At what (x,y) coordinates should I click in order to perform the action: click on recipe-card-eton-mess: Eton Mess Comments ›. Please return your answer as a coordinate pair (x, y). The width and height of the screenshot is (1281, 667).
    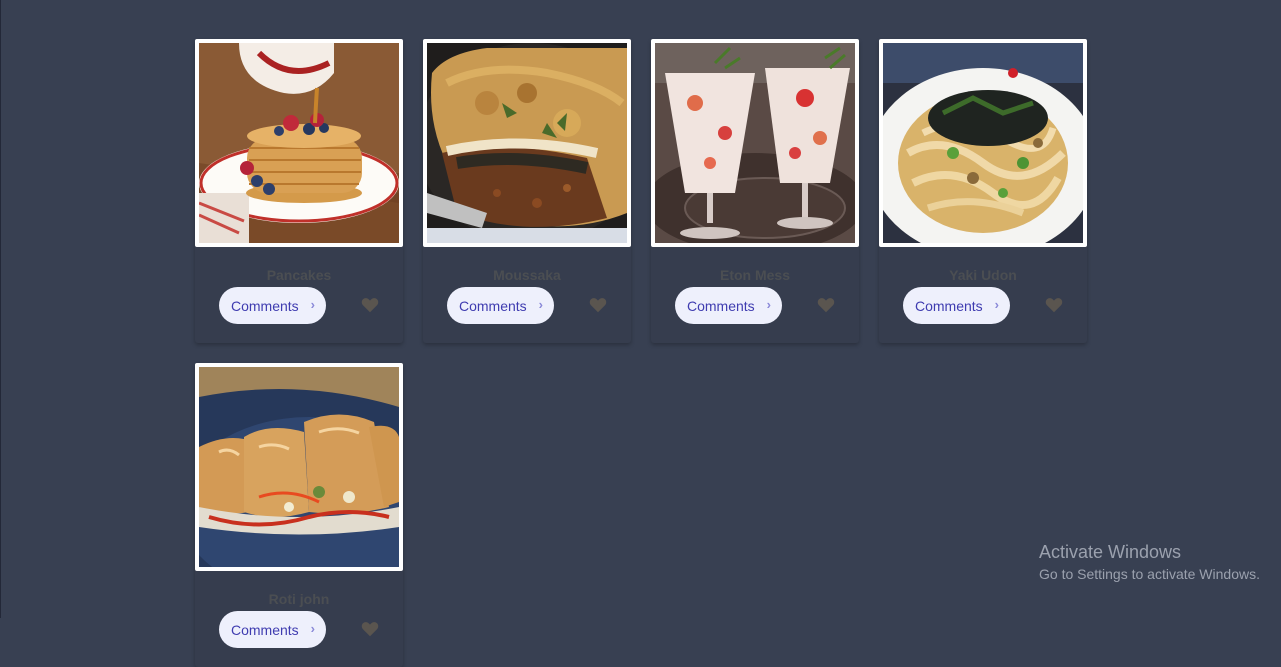
    Looking at the image, I should click on (755, 191).